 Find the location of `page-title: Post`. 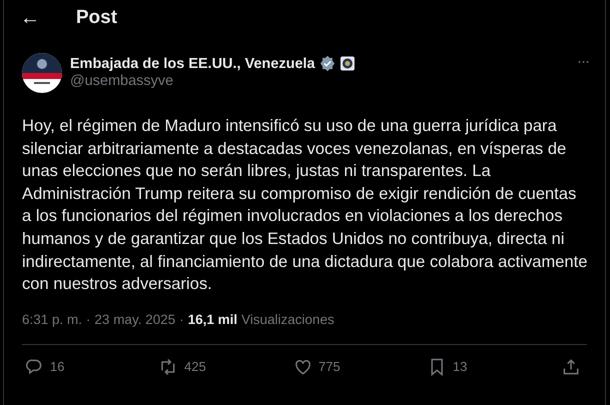

page-title: Post is located at coordinates (97, 18).